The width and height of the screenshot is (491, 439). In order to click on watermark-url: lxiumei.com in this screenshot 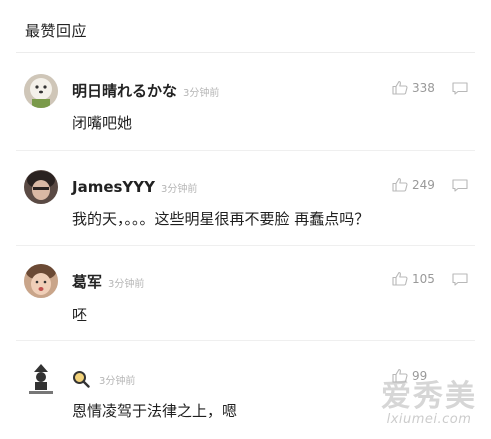, I will do `click(429, 419)`.